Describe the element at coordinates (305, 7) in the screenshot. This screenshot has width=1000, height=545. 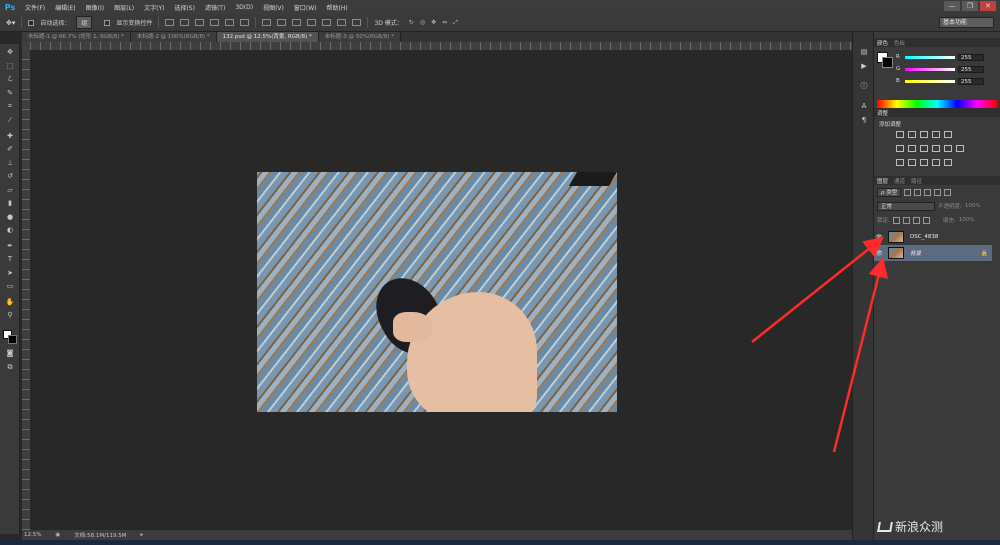
I see `menu-window: 窗口(W)` at that location.